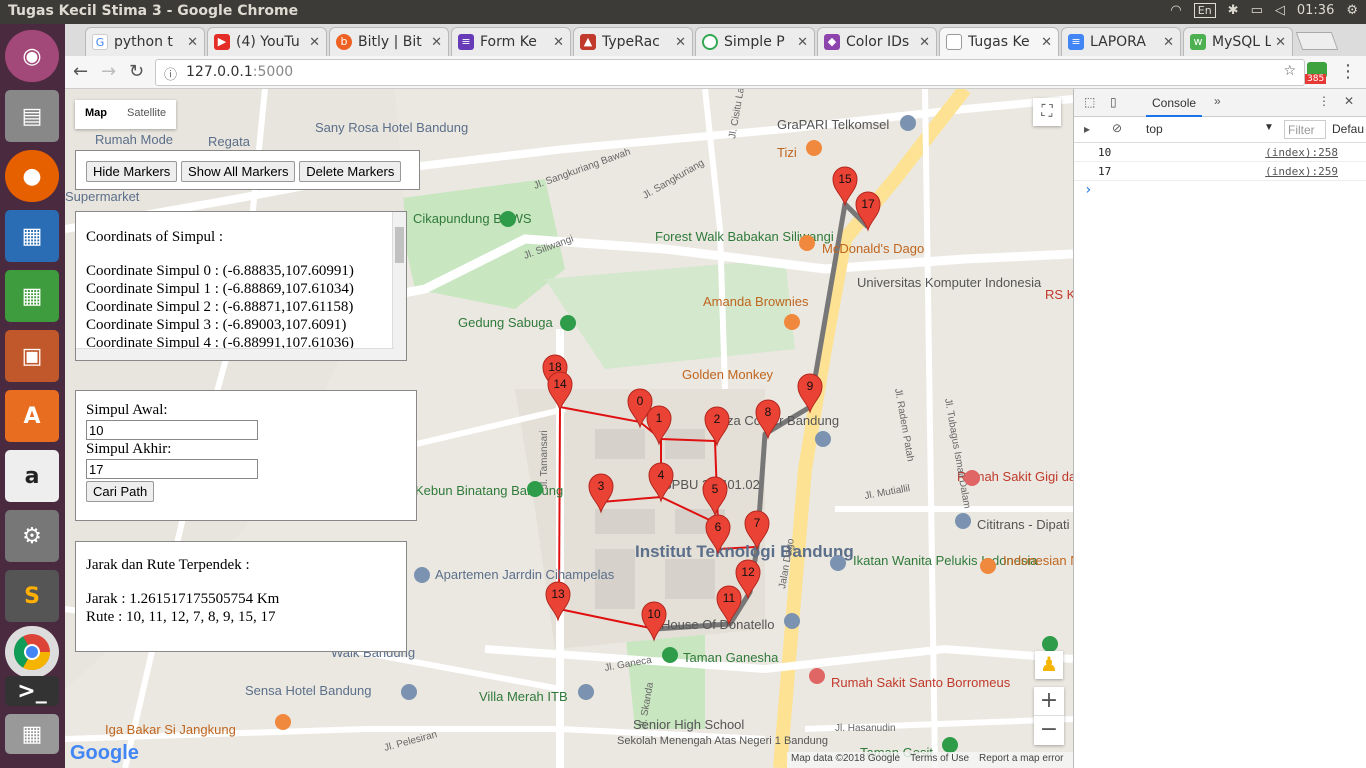 The width and height of the screenshot is (1366, 768). What do you see at coordinates (1269, 127) in the screenshot?
I see `chevron-down-icon: ▼` at bounding box center [1269, 127].